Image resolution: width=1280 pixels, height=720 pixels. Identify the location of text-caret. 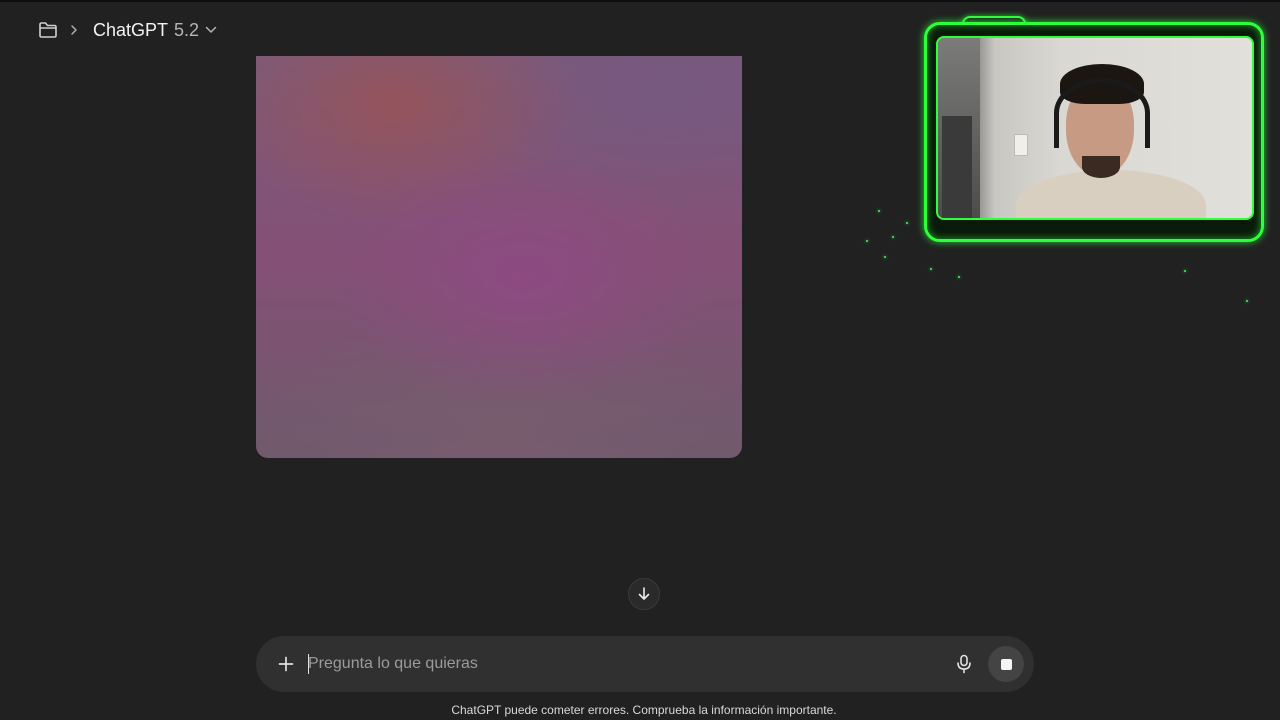
(308, 664).